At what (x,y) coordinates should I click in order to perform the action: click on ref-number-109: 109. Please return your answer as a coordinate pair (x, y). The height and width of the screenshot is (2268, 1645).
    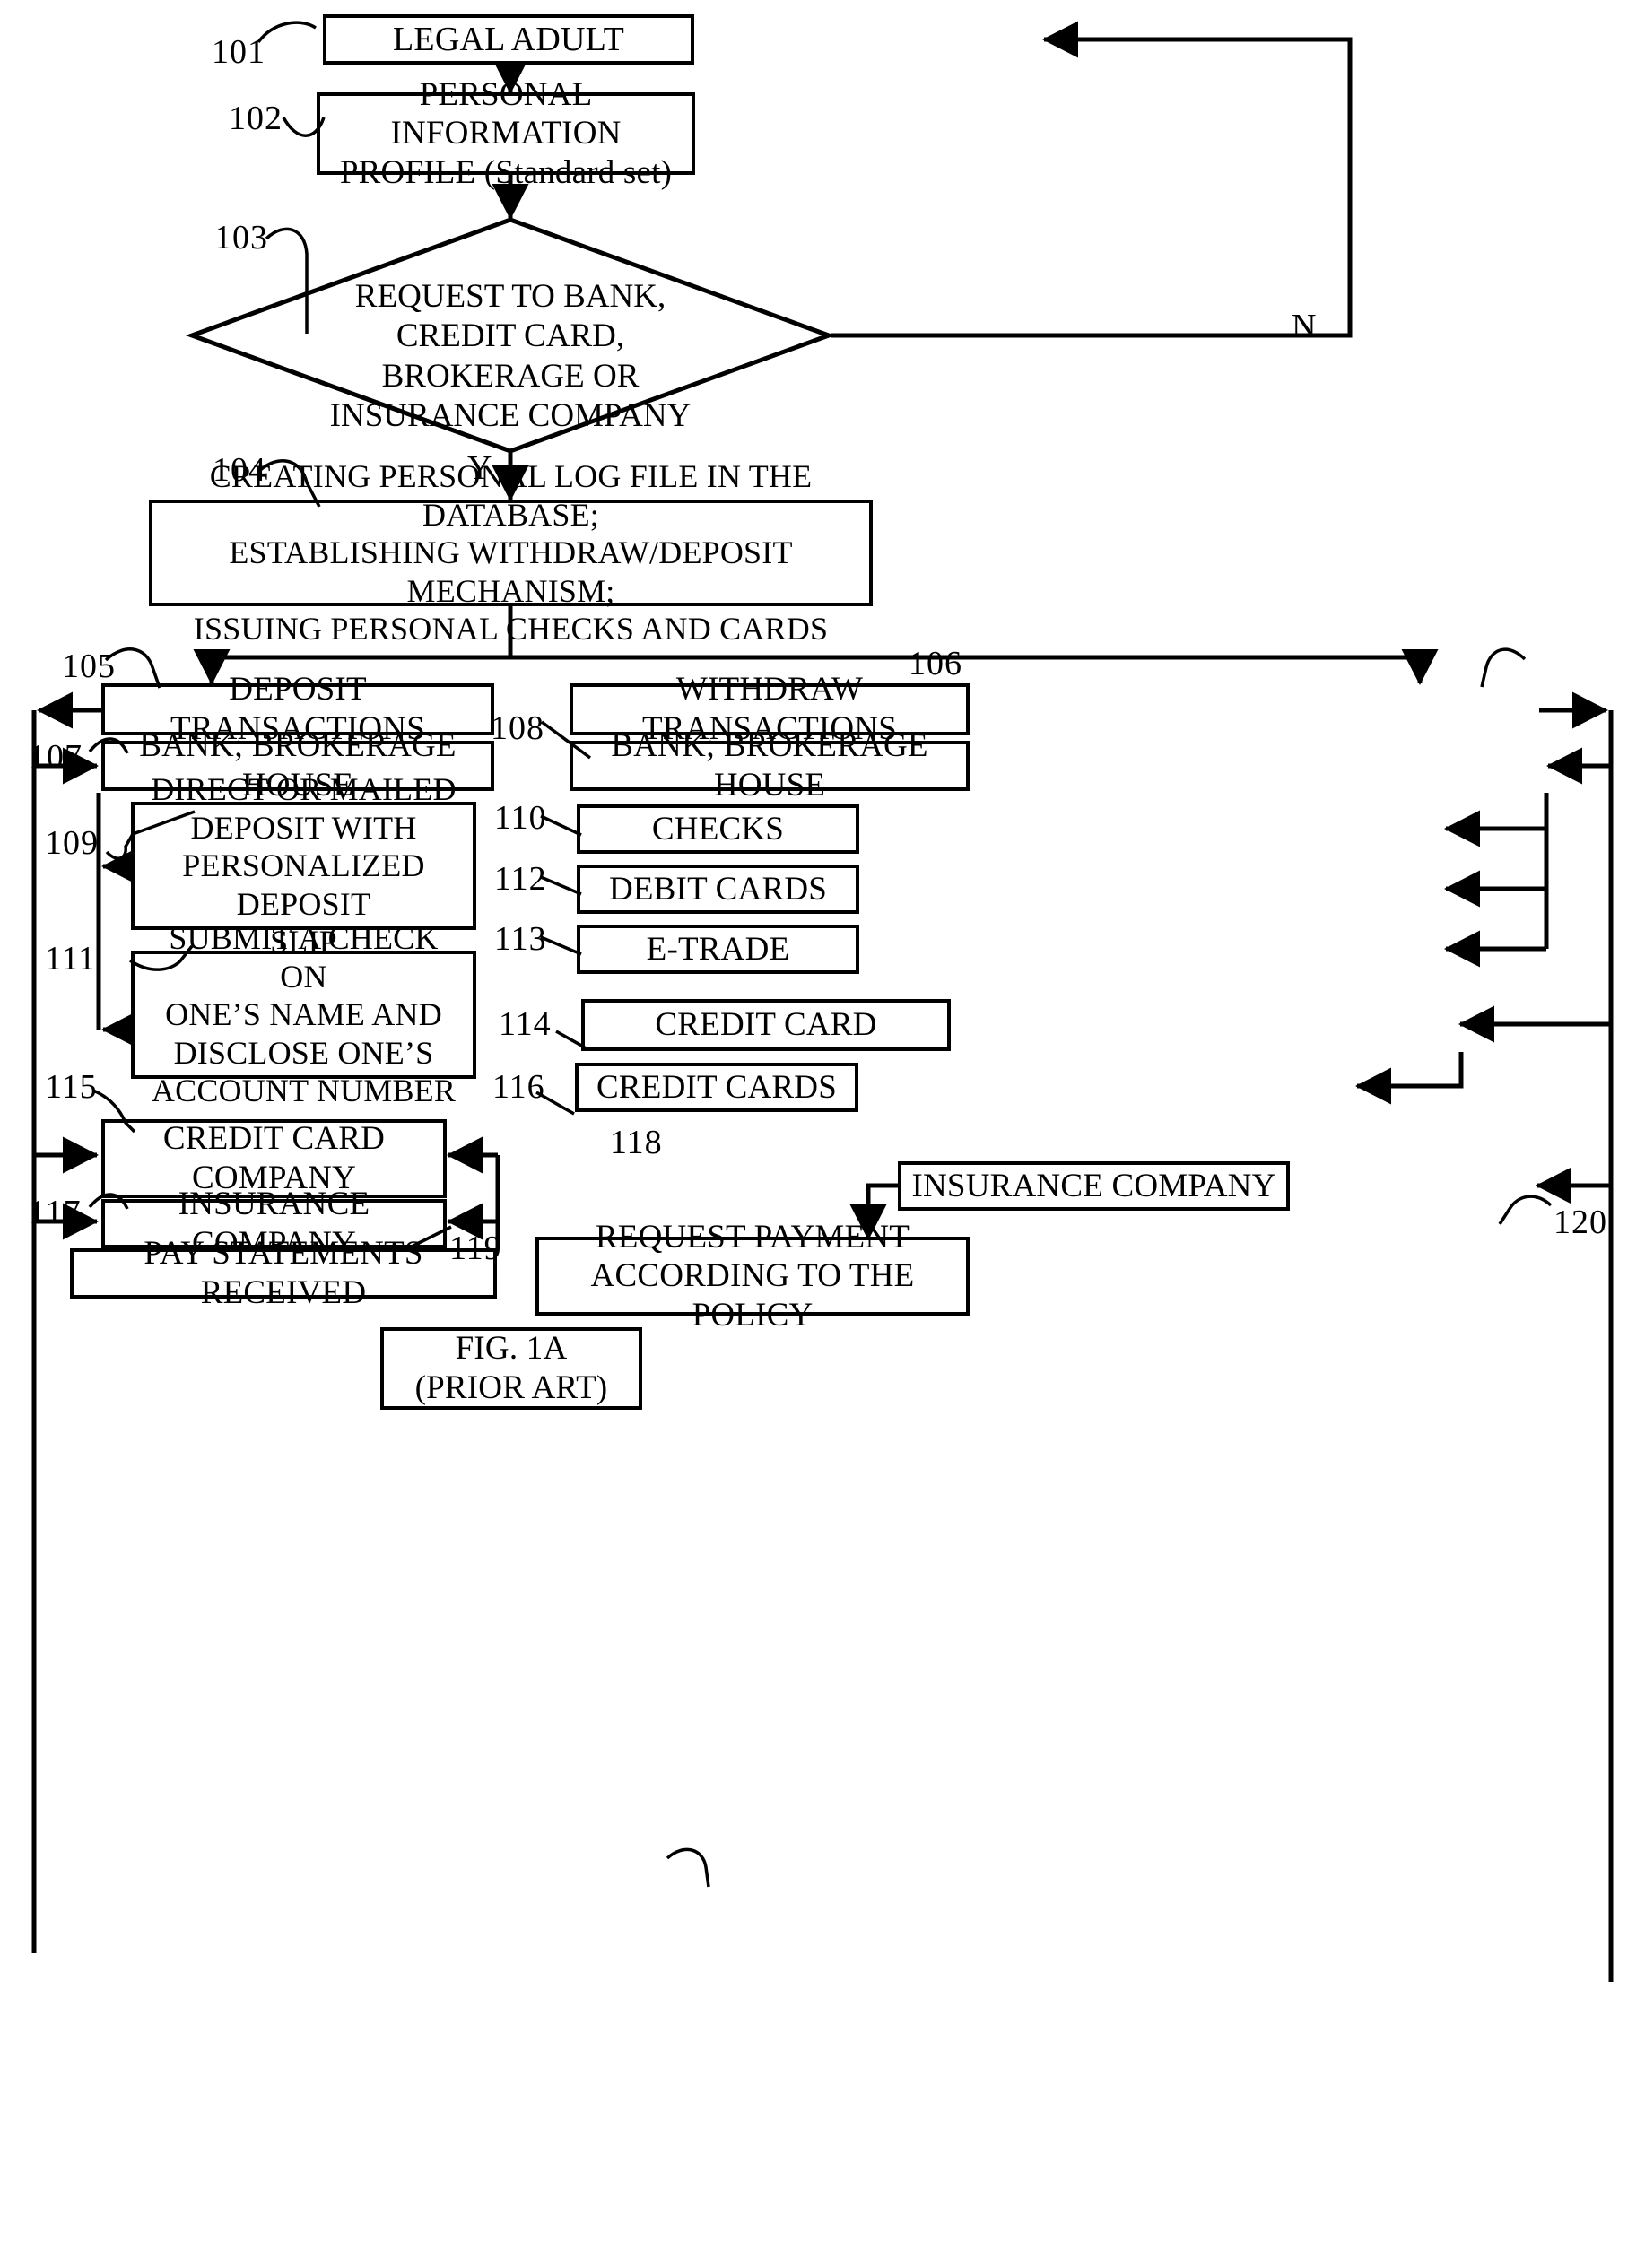
    Looking at the image, I should click on (72, 843).